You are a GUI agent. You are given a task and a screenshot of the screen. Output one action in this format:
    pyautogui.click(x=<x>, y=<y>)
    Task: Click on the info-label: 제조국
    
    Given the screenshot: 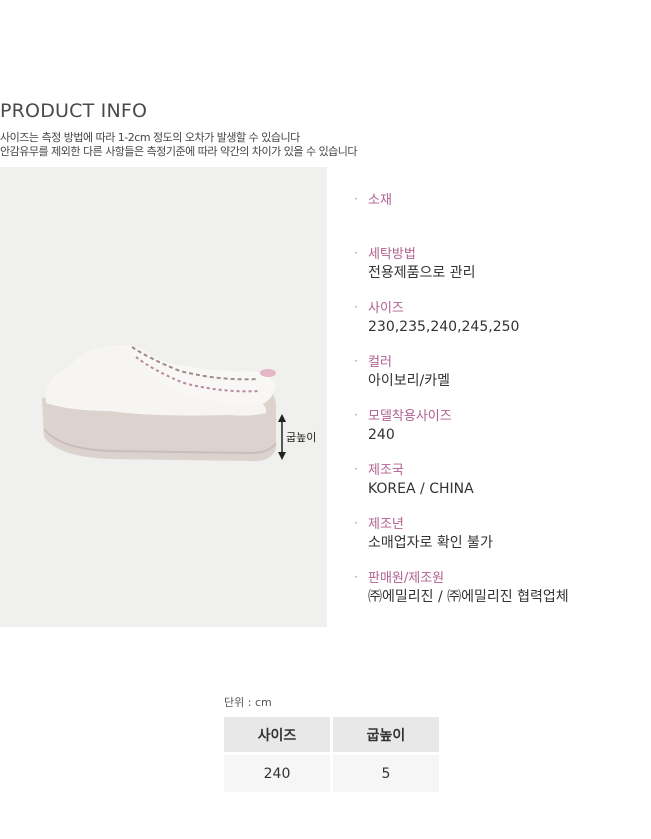 What is the action you would take?
    pyautogui.click(x=386, y=470)
    